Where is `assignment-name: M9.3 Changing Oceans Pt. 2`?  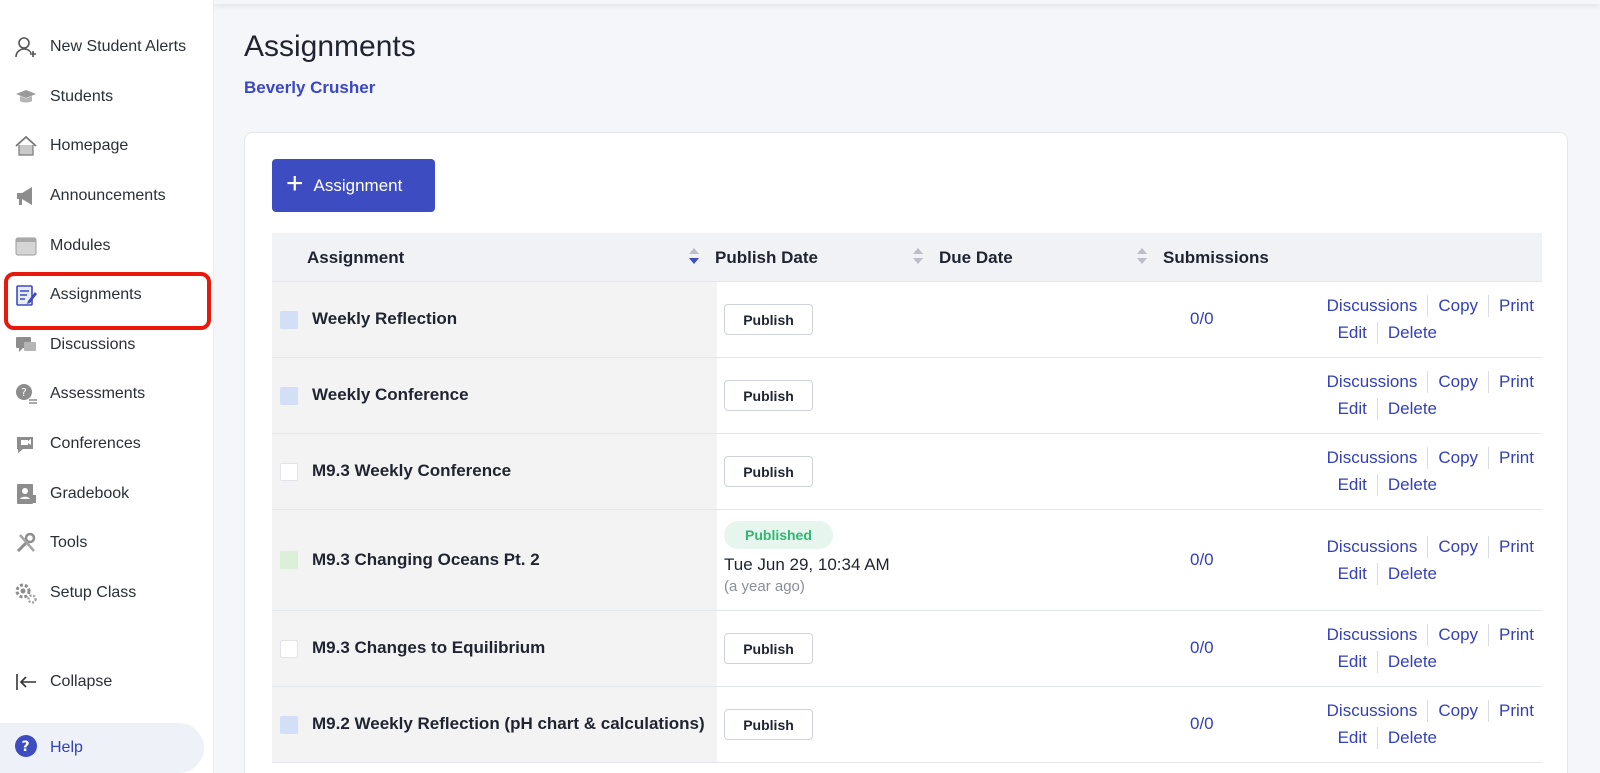 assignment-name: M9.3 Changing Oceans Pt. 2 is located at coordinates (426, 560).